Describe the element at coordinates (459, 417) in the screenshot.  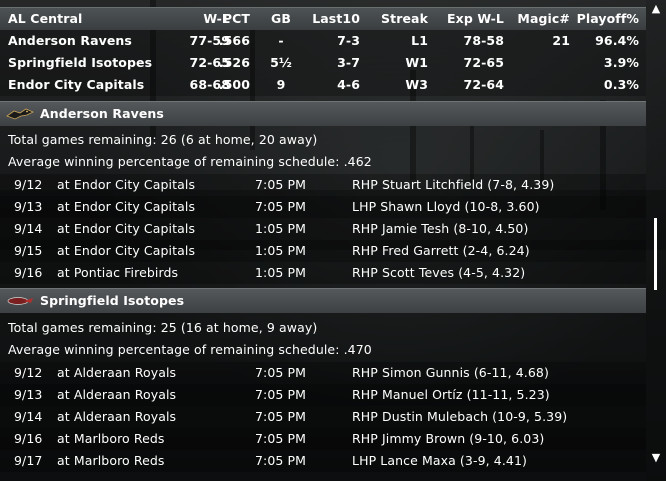
I see `game-pitcher: RHP Dustin Mulebach (10-9, 5.39)` at that location.